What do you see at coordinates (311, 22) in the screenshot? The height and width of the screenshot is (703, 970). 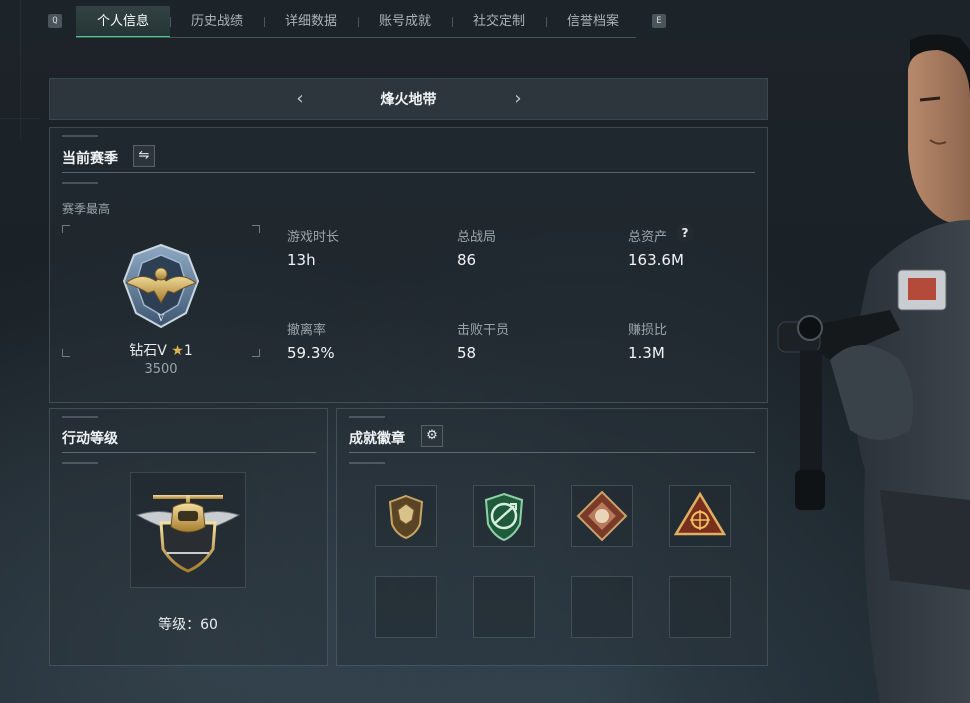 I see `tab-detailed-data: 详细数据` at bounding box center [311, 22].